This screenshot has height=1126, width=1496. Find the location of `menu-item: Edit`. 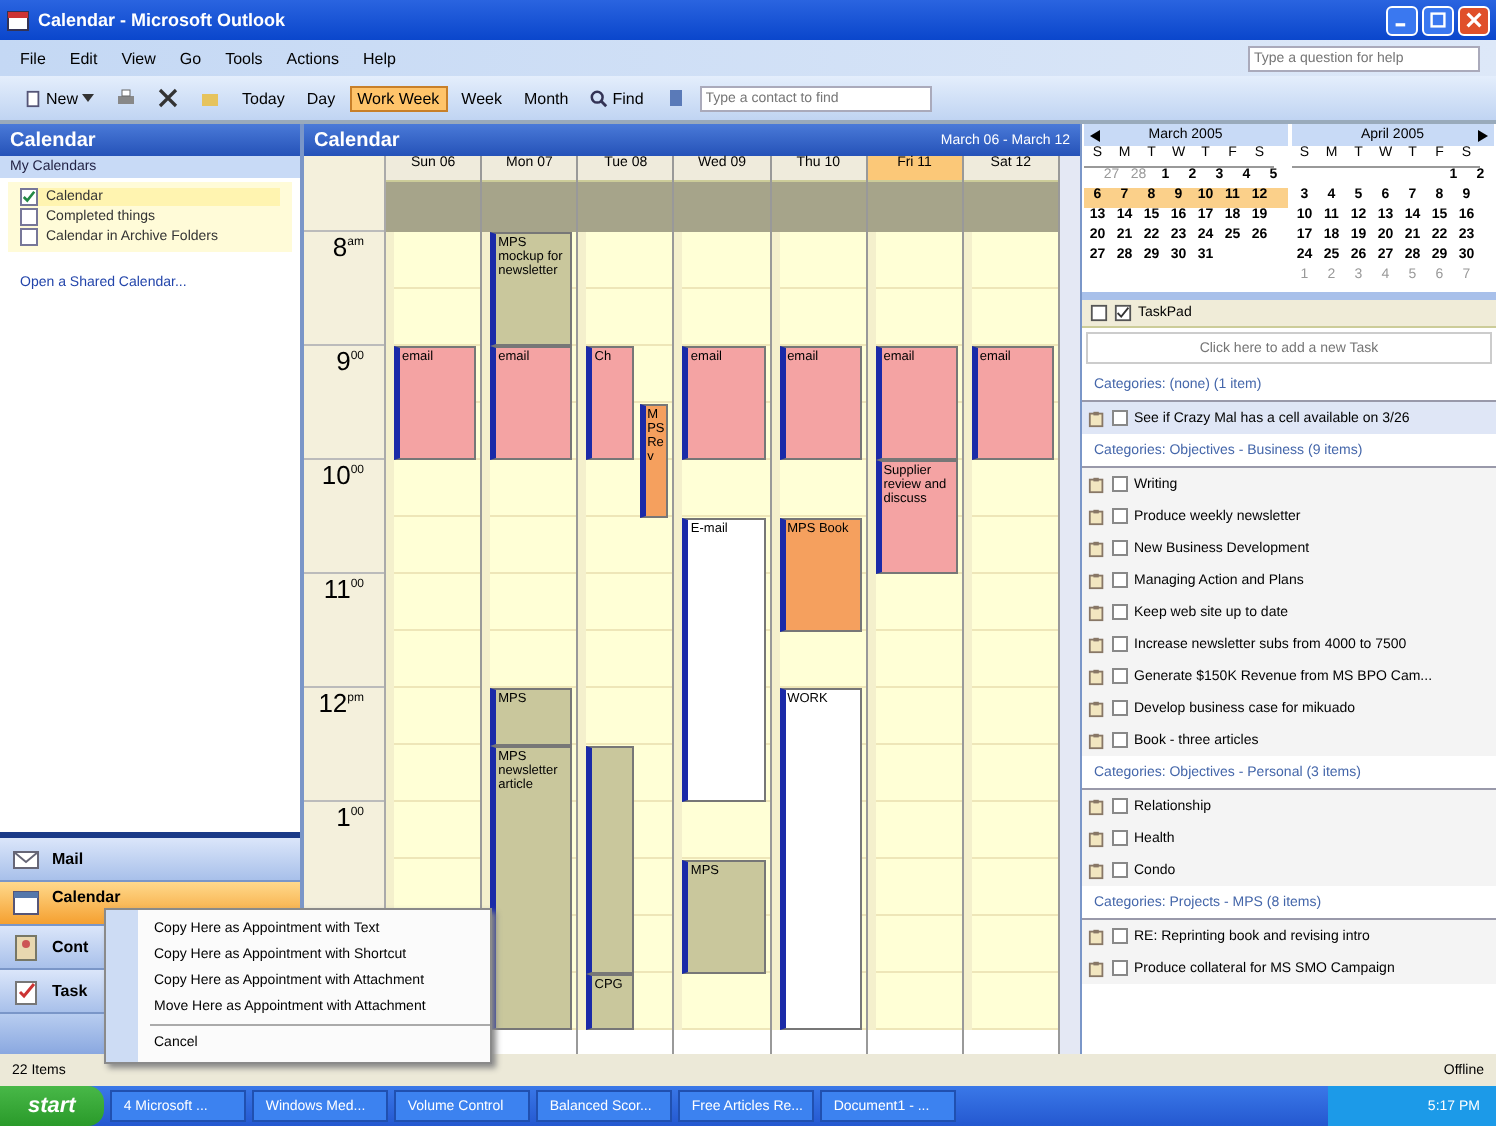

menu-item: Edit is located at coordinates (83, 58).